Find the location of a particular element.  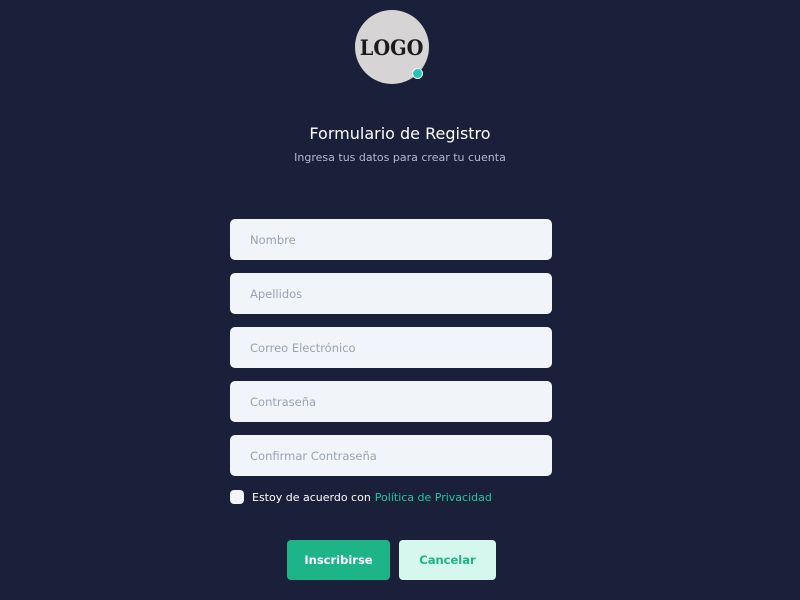

email-input is located at coordinates (391, 347).